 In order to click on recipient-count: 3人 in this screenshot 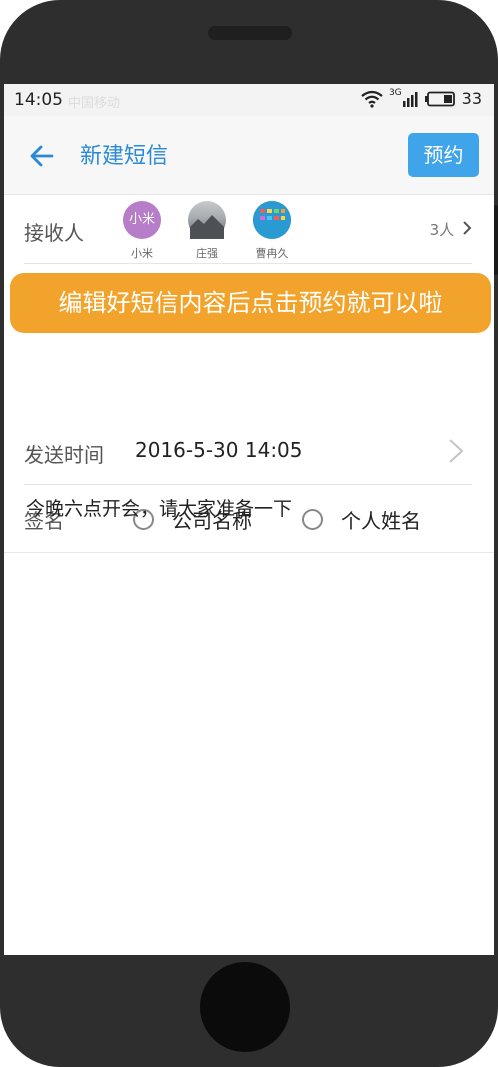, I will do `click(451, 229)`.